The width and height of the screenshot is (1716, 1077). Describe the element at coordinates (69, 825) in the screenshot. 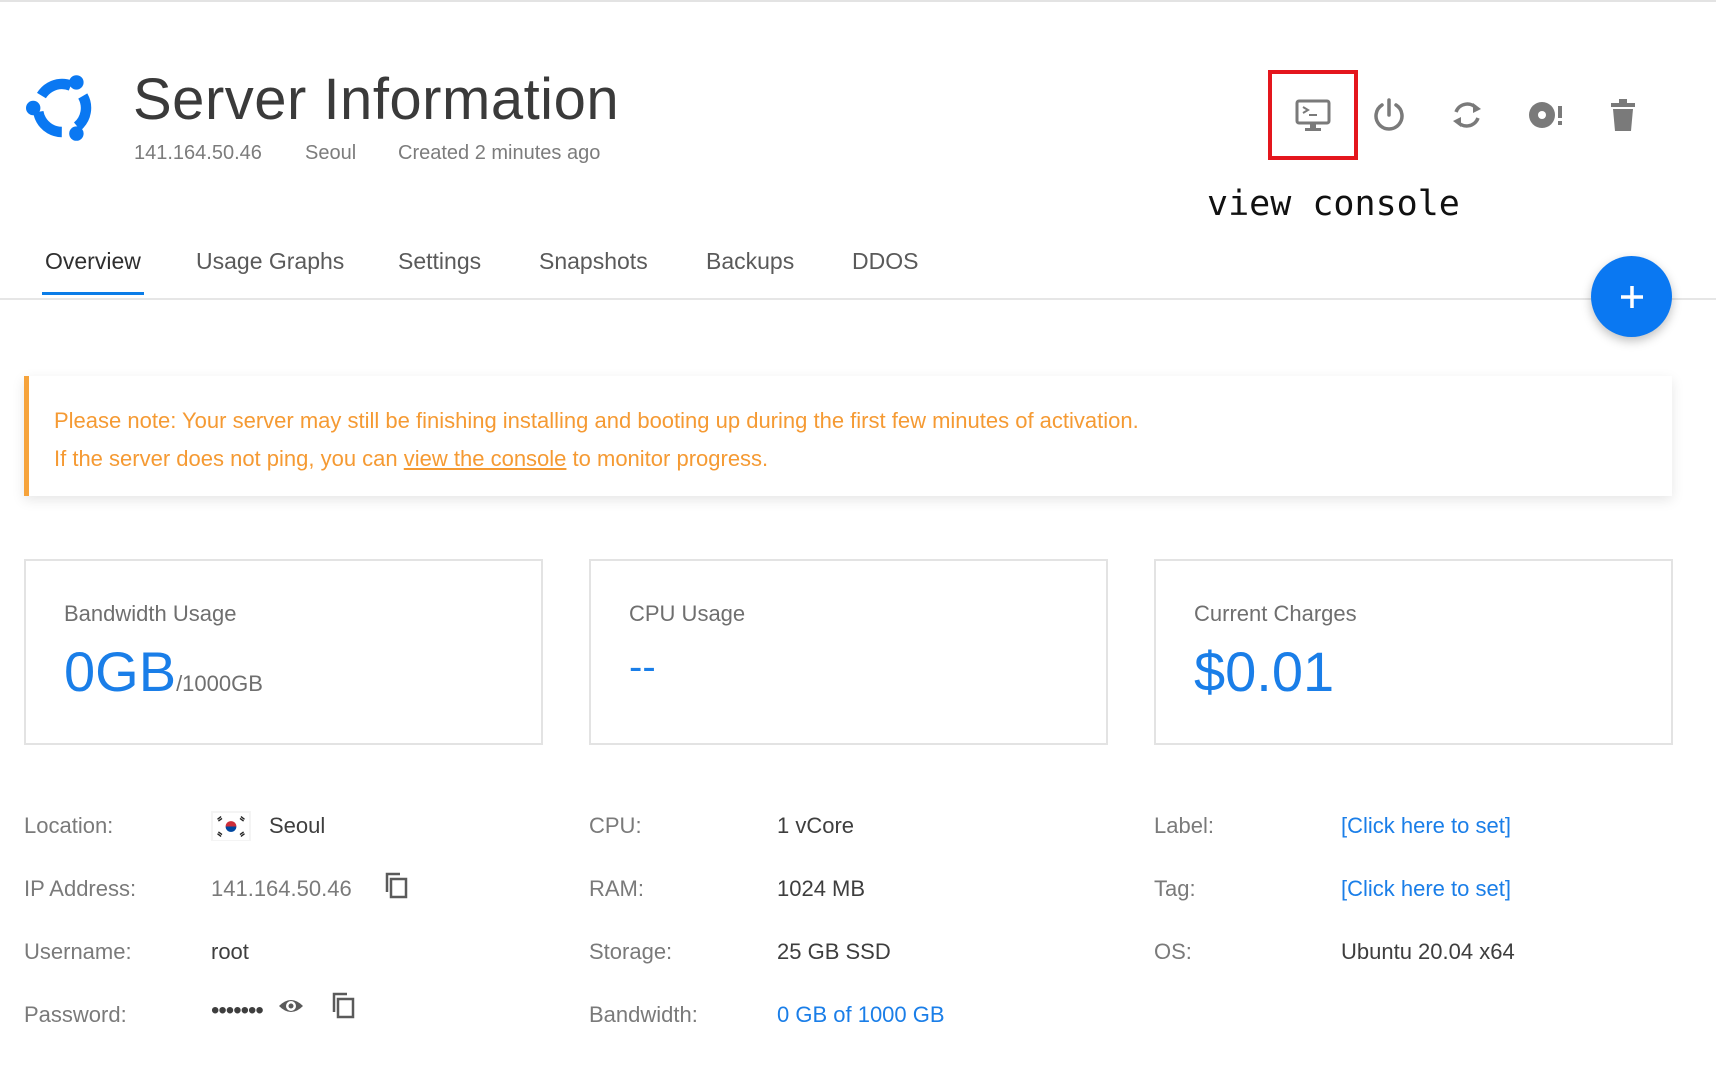

I see `location-label: Location:` at that location.